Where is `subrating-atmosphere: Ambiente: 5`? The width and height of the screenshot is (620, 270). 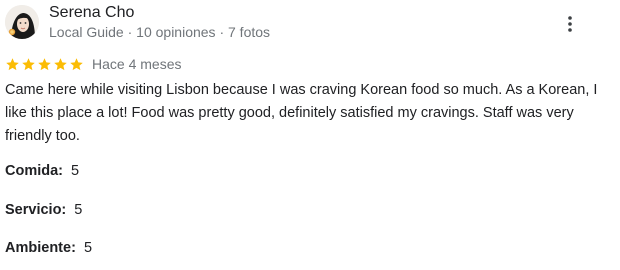
subrating-atmosphere: Ambiente: 5 is located at coordinates (48, 248).